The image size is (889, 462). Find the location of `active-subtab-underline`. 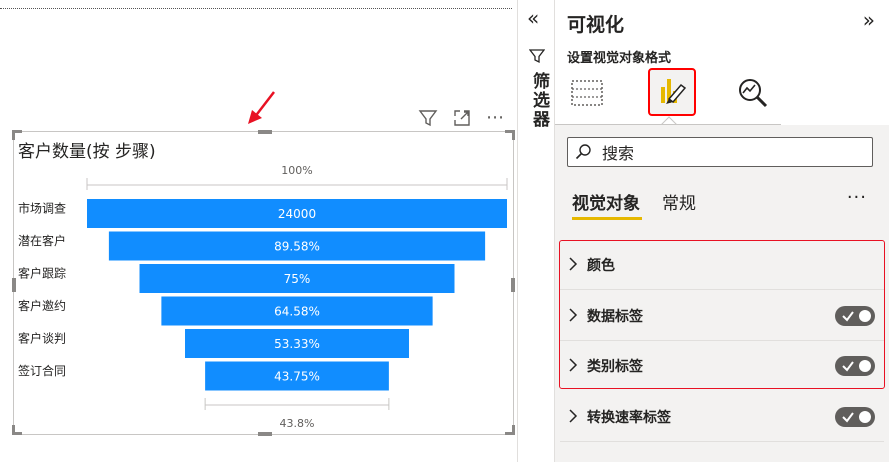

active-subtab-underline is located at coordinates (607, 218).